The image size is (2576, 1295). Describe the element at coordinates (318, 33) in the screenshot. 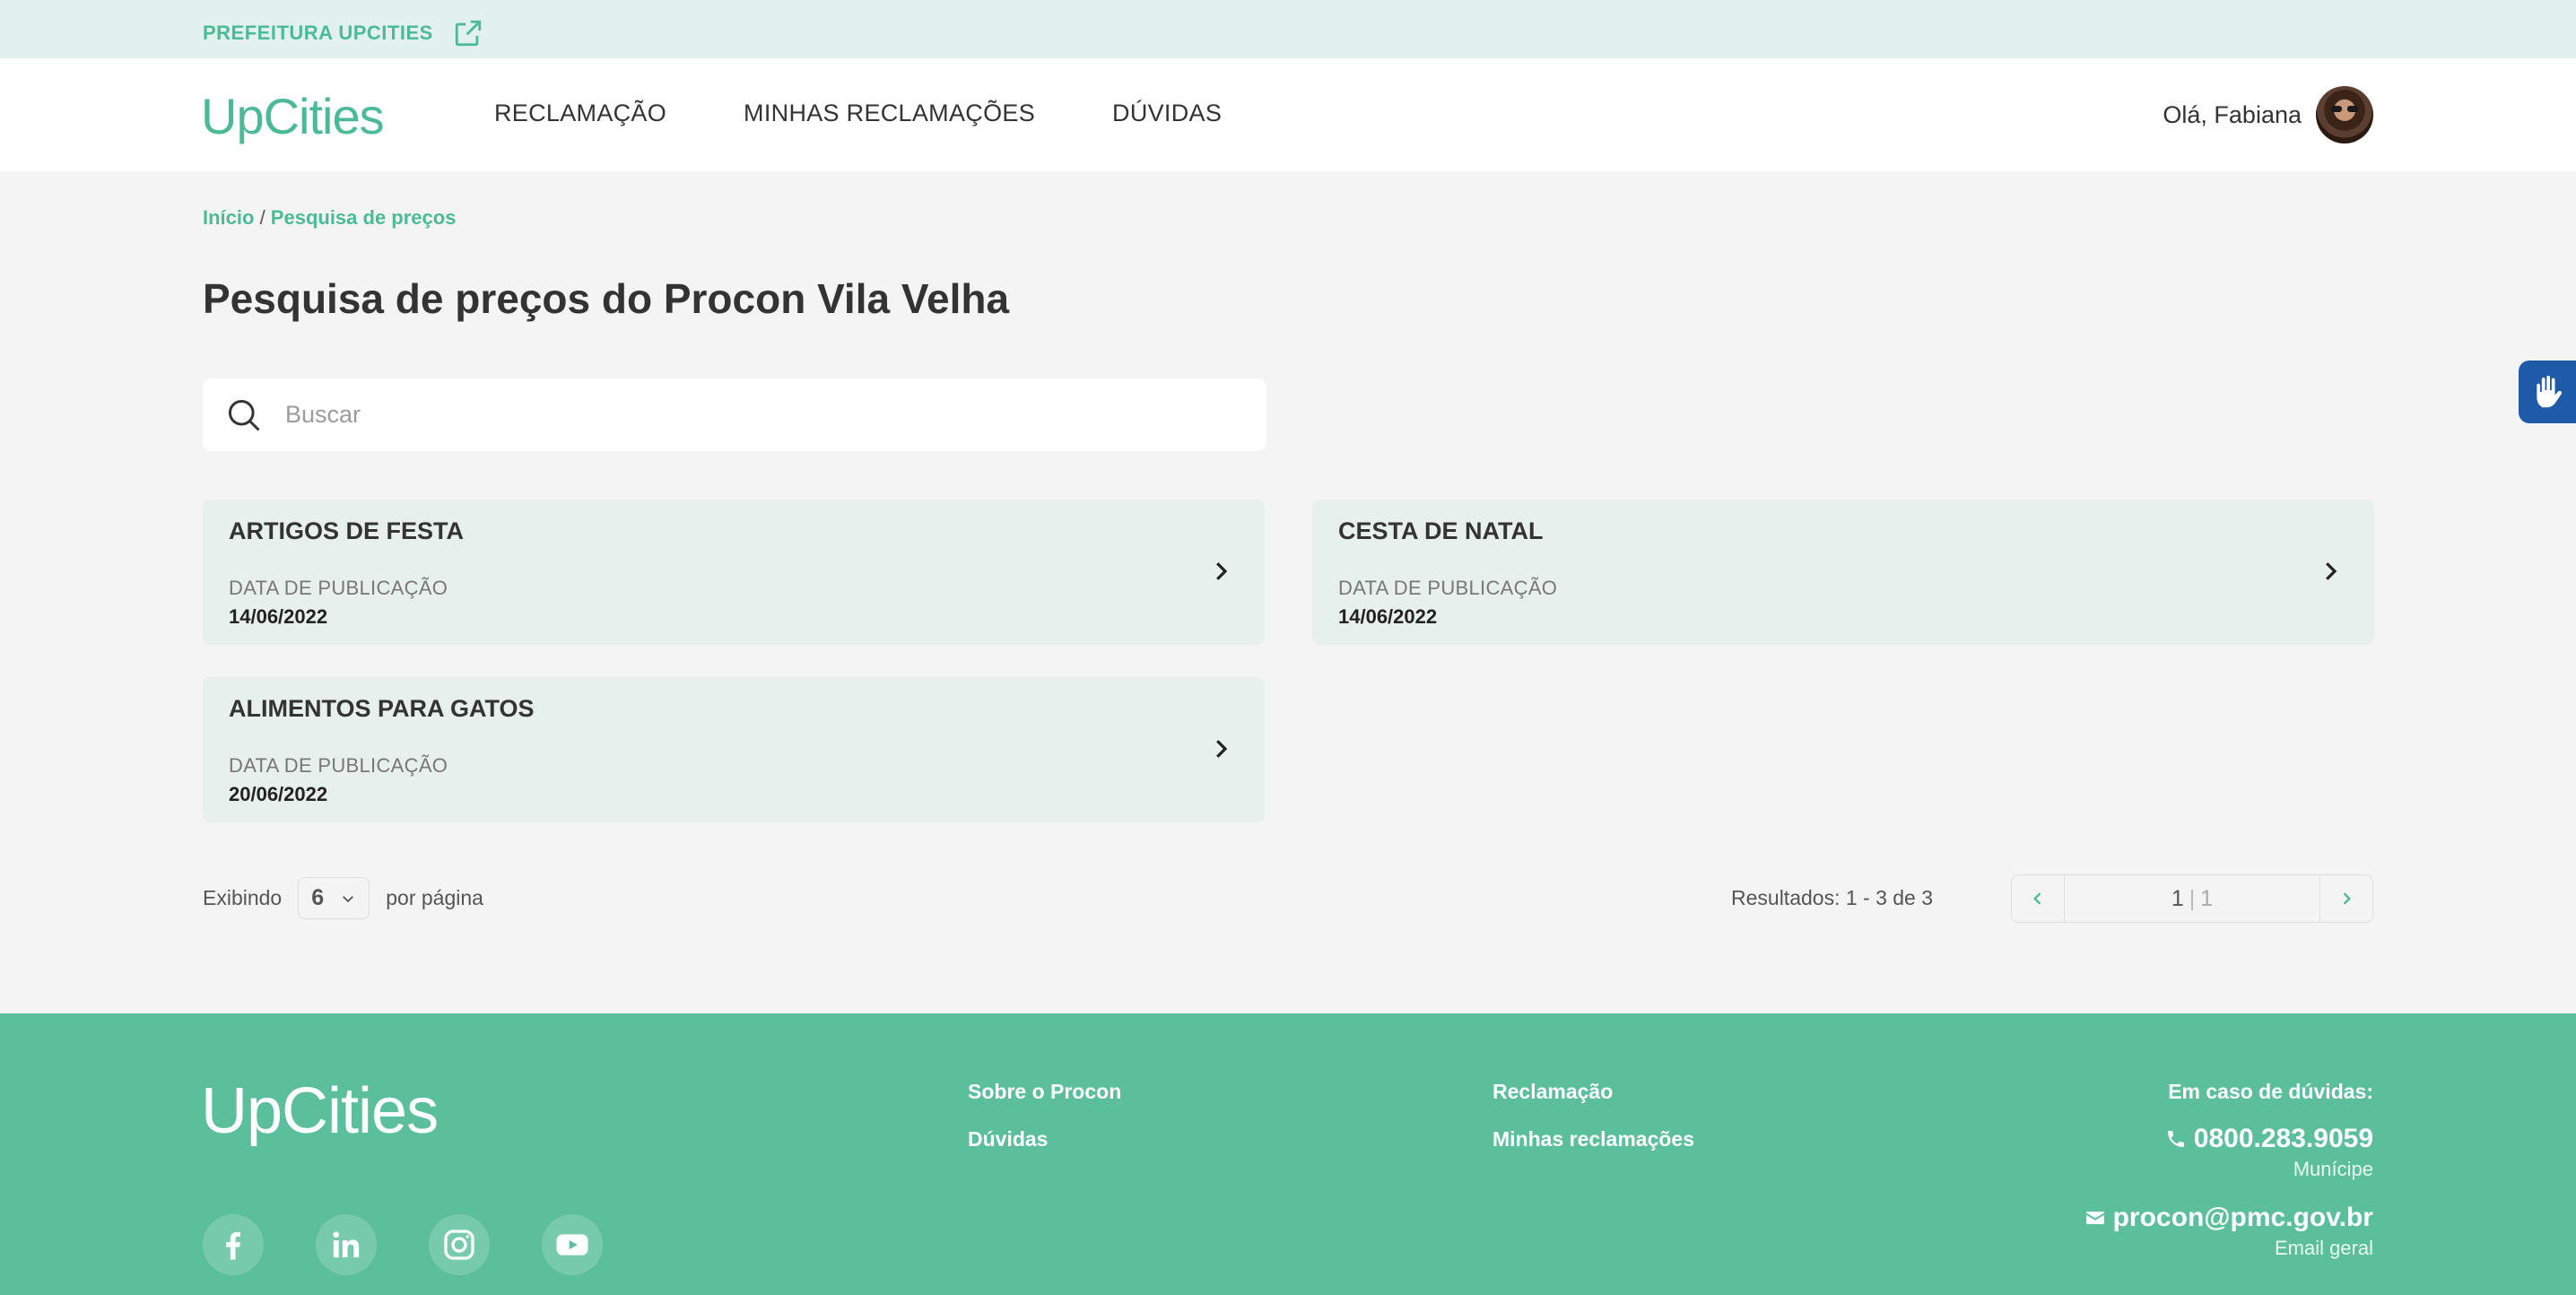

I see `prefeitura-link-label: PREFEITURA UPCITIES` at that location.